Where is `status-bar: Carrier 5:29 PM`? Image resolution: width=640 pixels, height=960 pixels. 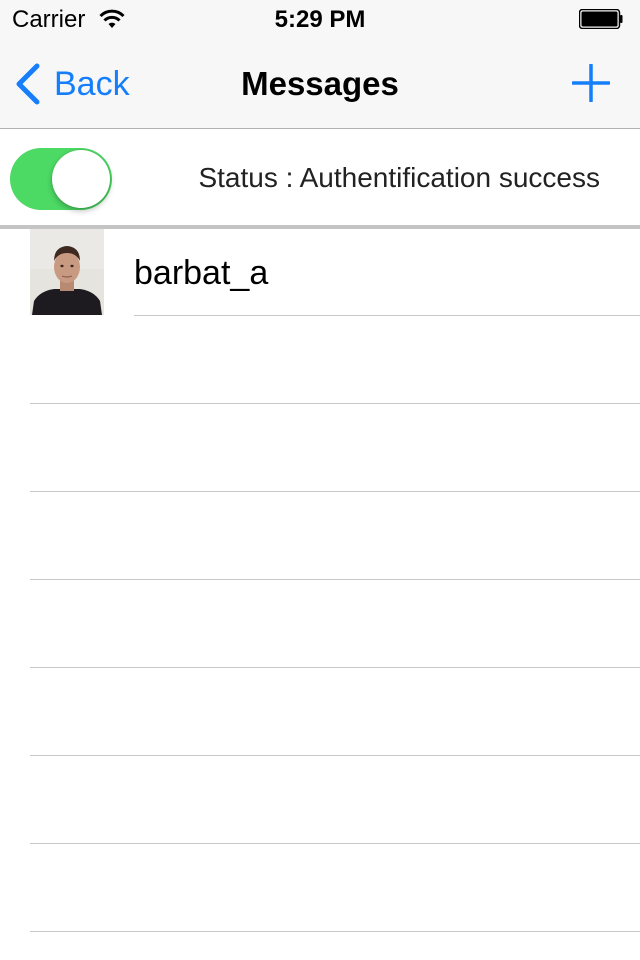
status-bar: Carrier 5:29 PM is located at coordinates (320, 20).